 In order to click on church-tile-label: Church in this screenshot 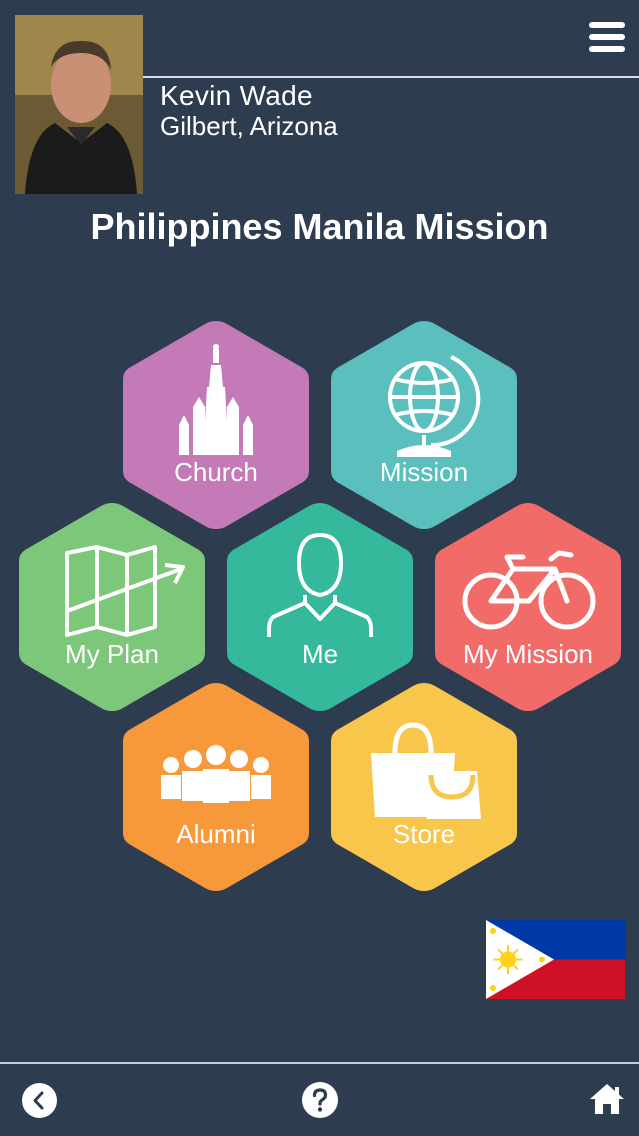, I will do `click(216, 472)`.